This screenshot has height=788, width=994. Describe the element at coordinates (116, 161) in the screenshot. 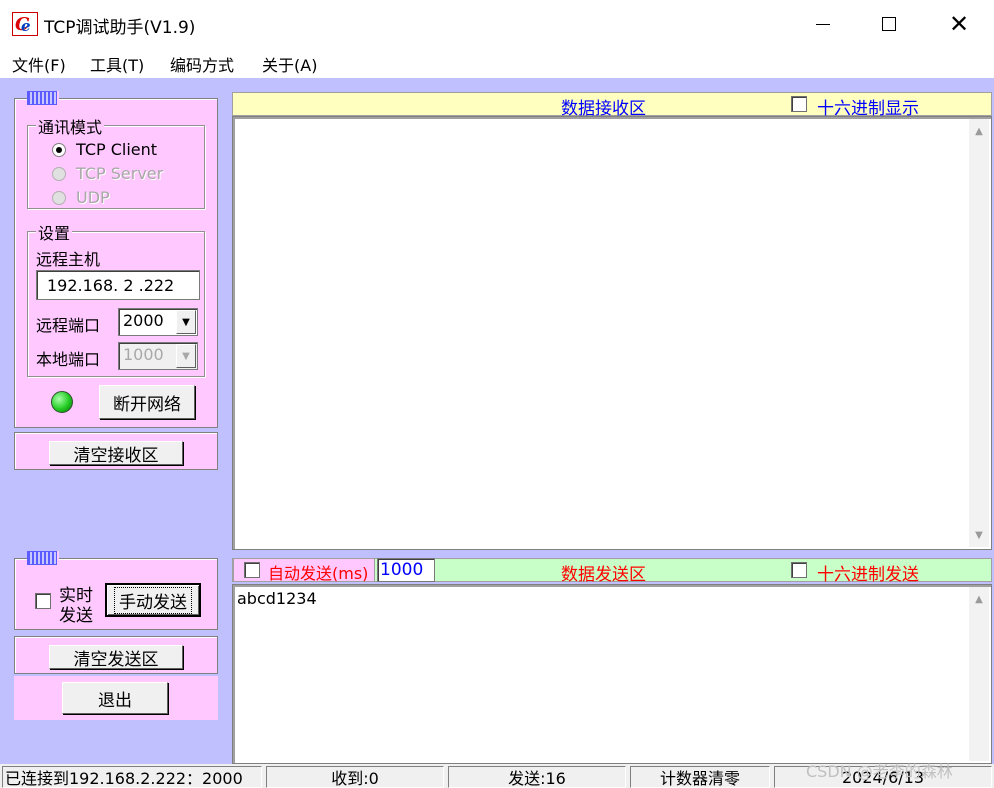

I see `comm-mode-group: 通讯模式 TCP Client TCP Server UDP` at that location.